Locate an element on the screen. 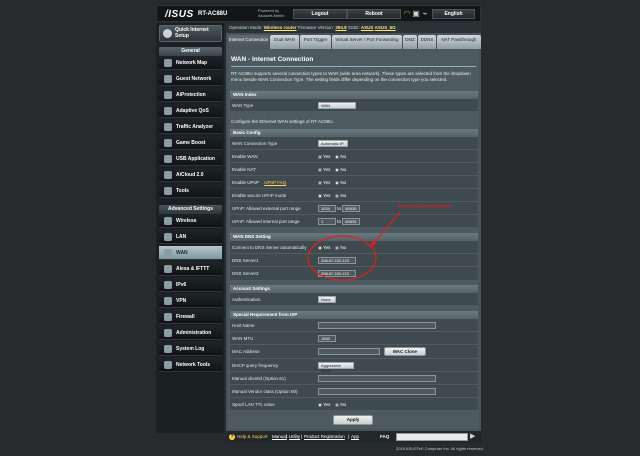 The image size is (640, 456). sidebar-item-ipv6: IPv6 is located at coordinates (190, 285).